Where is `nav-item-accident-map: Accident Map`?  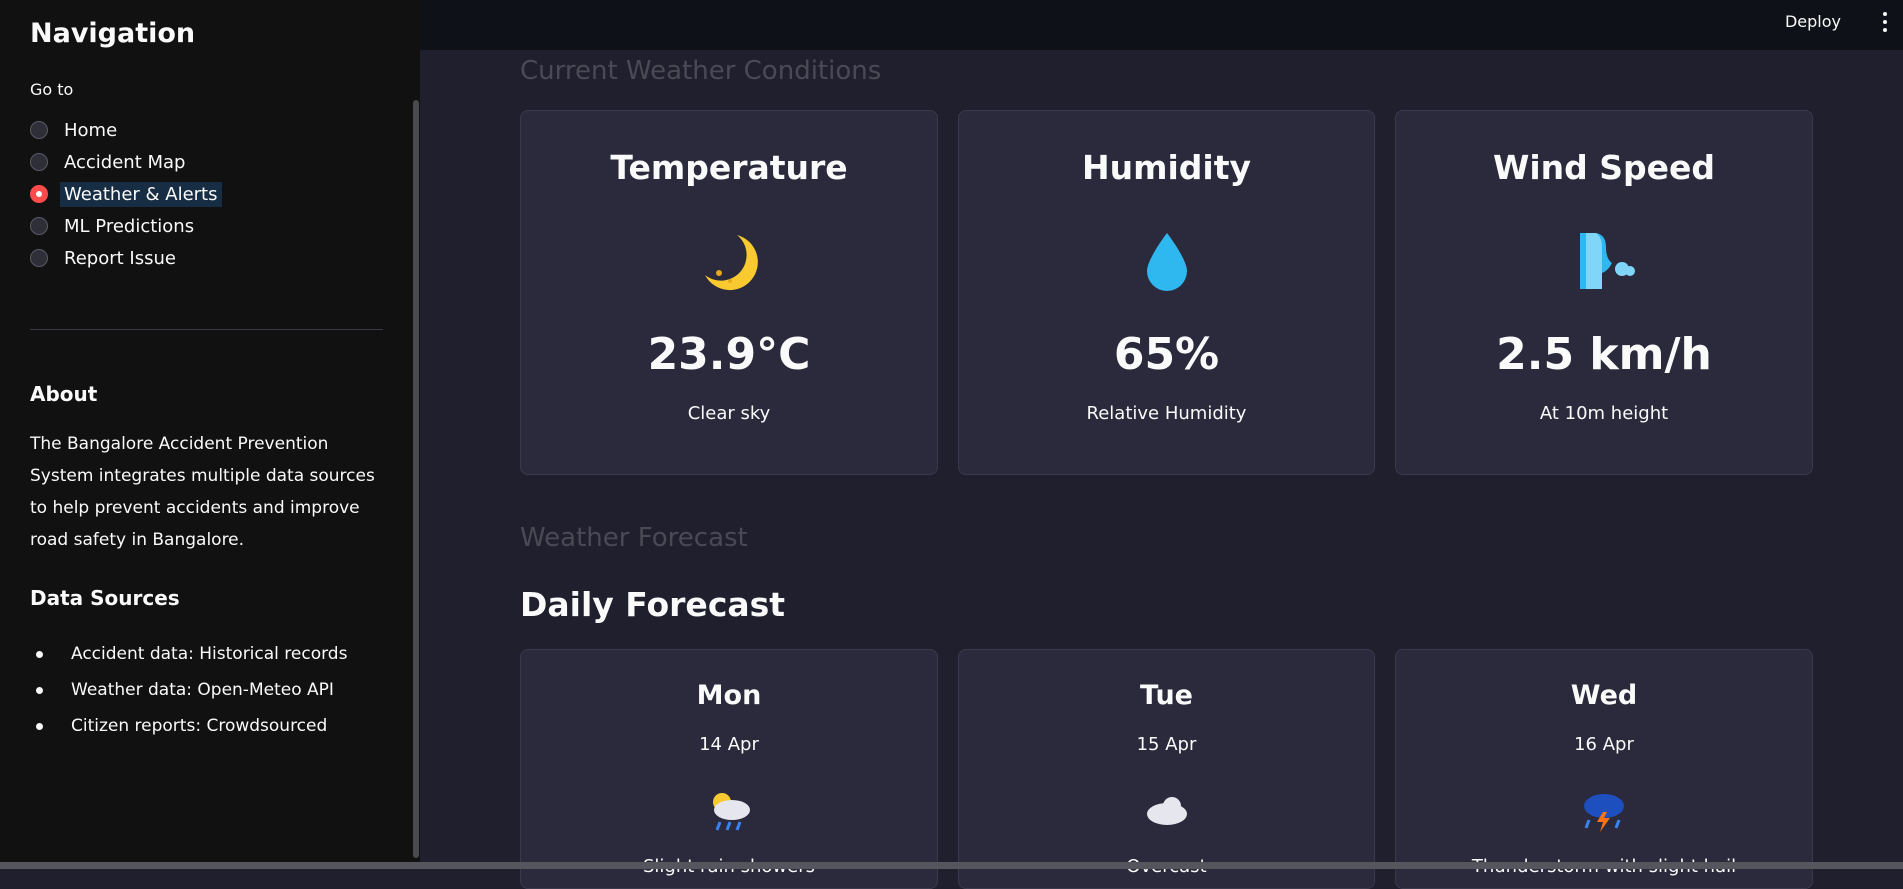
nav-item-accident-map: Accident Map is located at coordinates (126, 162).